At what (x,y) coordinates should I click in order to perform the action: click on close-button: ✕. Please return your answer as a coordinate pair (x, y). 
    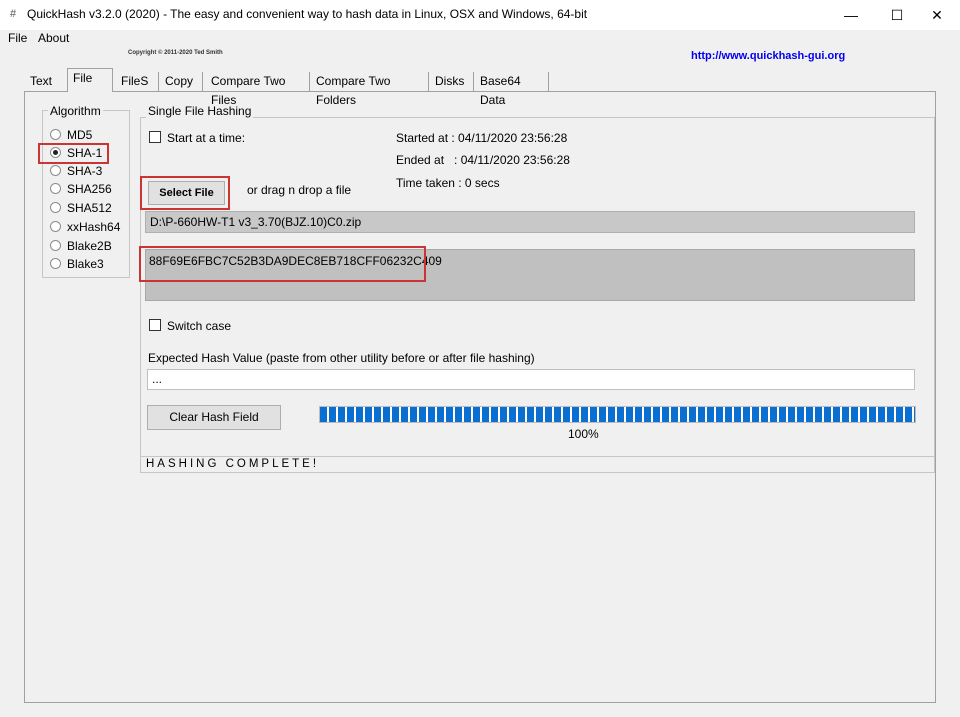
    Looking at the image, I should click on (937, 15).